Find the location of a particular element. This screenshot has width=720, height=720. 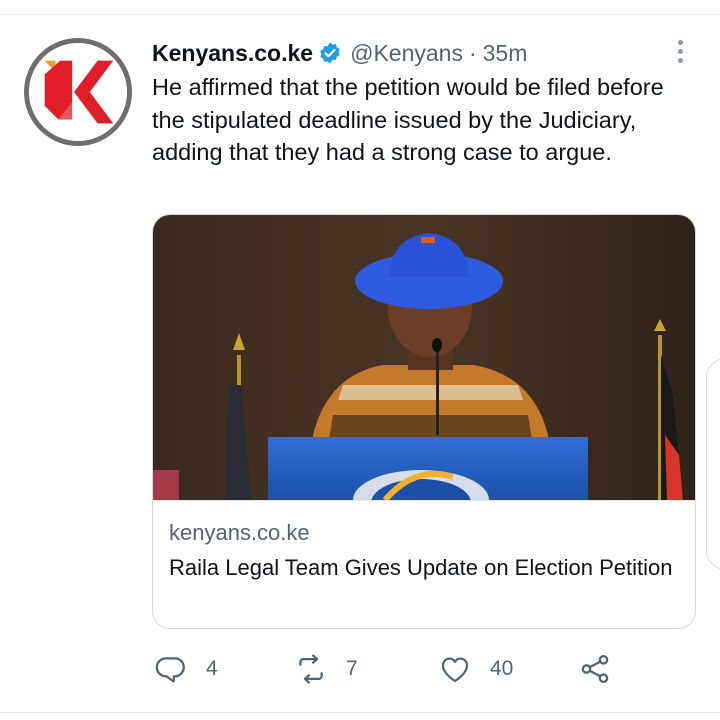

tweet-header: Kenyans.co.ke @Kenyans · 35m is located at coordinates (339, 53).